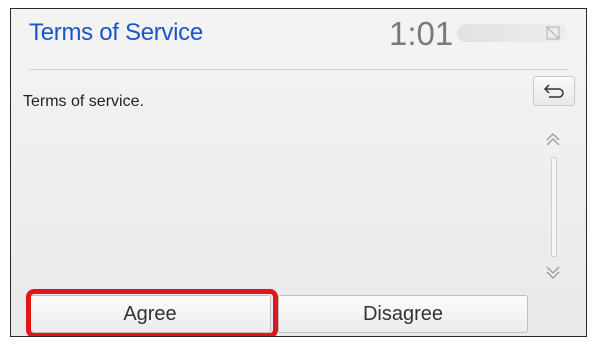  I want to click on status-bar, so click(512, 33).